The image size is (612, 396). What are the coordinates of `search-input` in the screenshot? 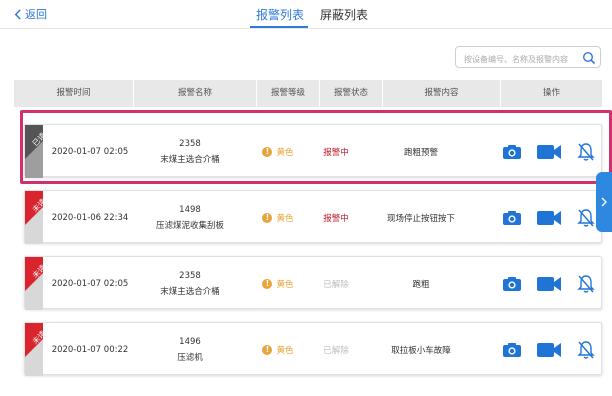 It's located at (524, 59).